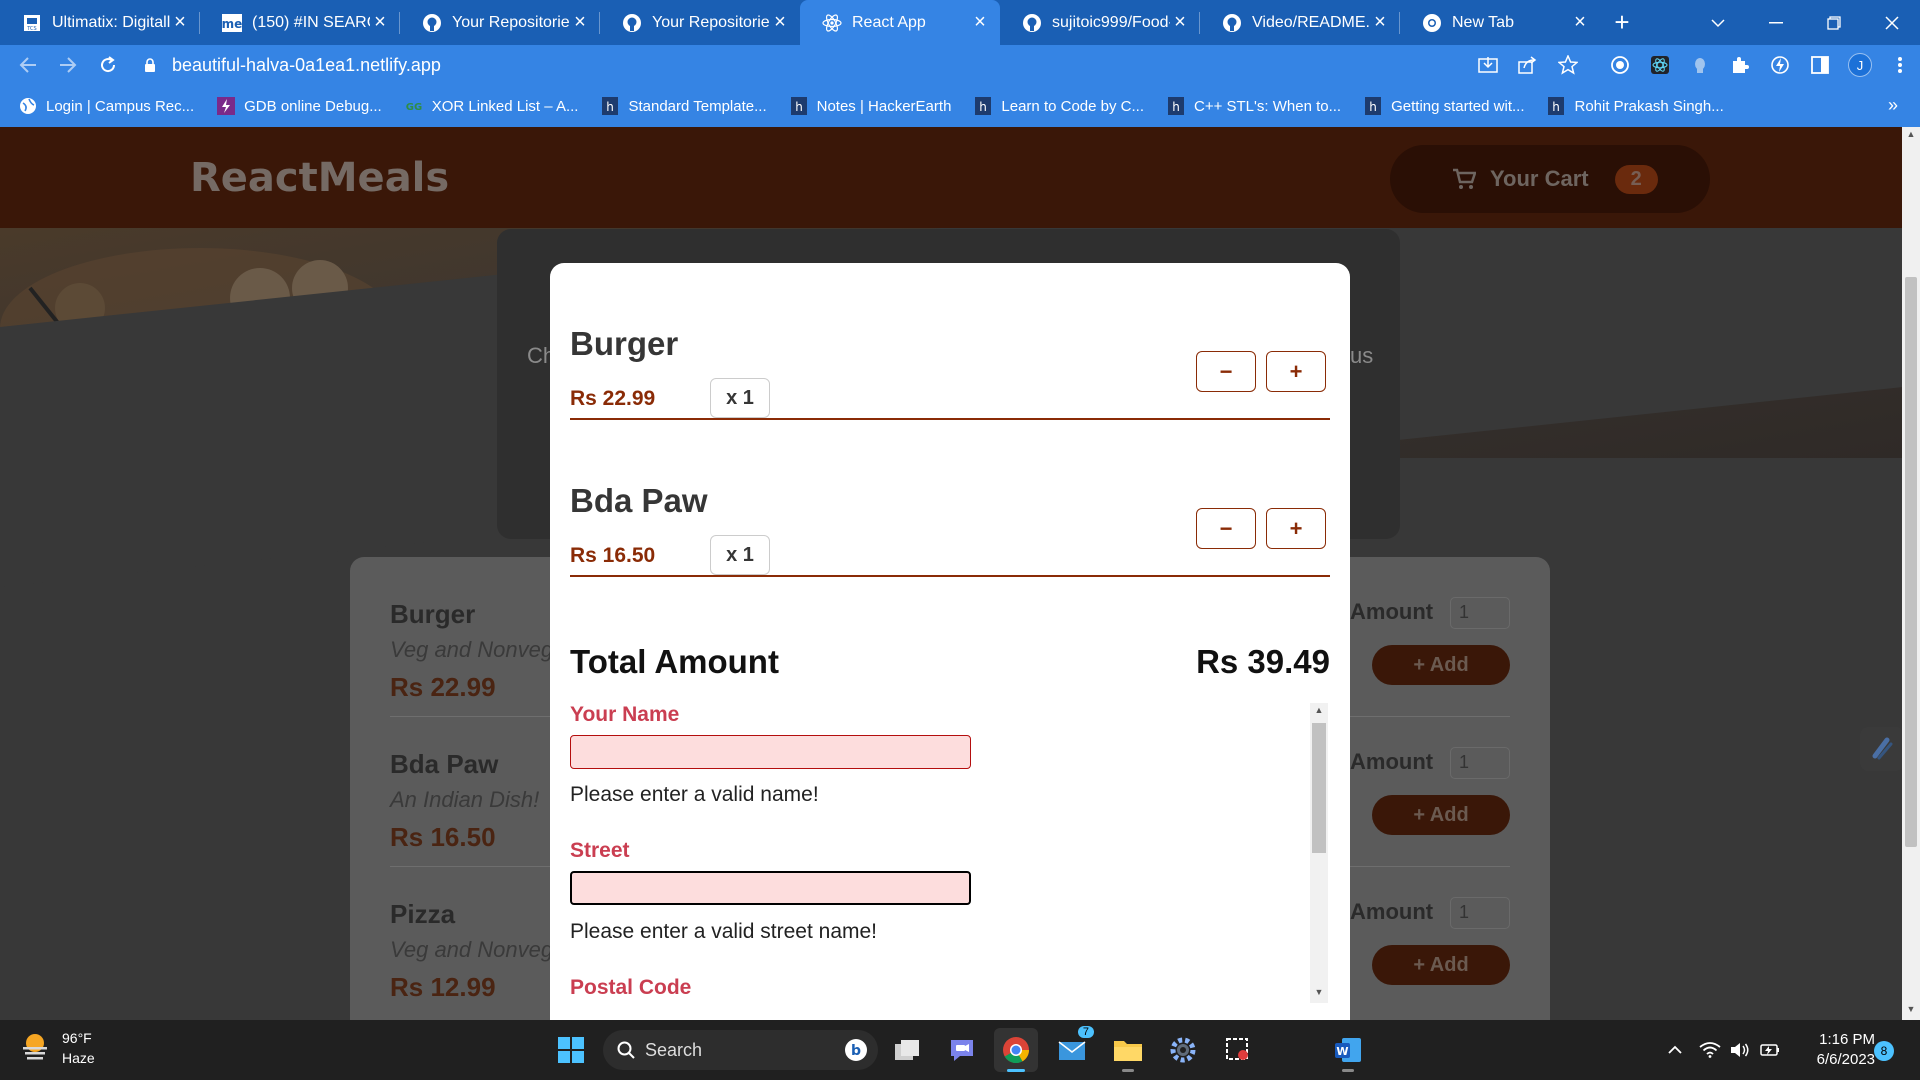 The height and width of the screenshot is (1080, 1920). I want to click on extension-bulb-icon, so click(1700, 65).